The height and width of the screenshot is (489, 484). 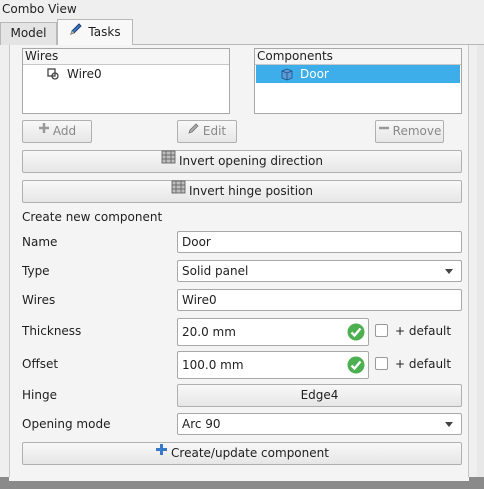 I want to click on invert-opening-button: Invert opening direction, so click(x=242, y=161).